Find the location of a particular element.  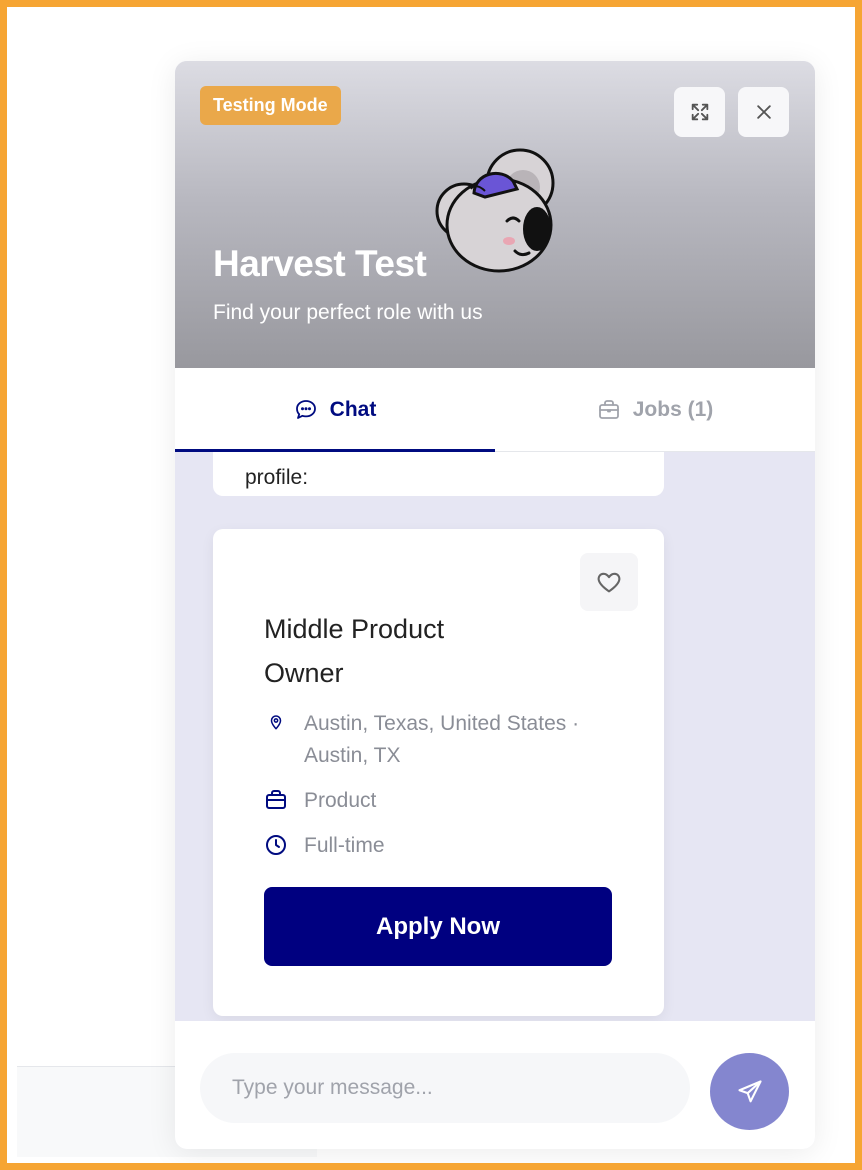

apply-now-button: Apply Now is located at coordinates (438, 926).